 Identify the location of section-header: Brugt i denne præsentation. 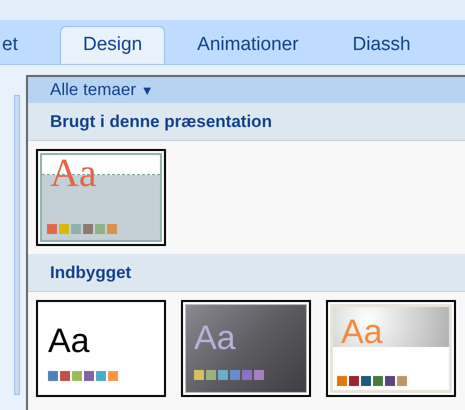
(246, 122).